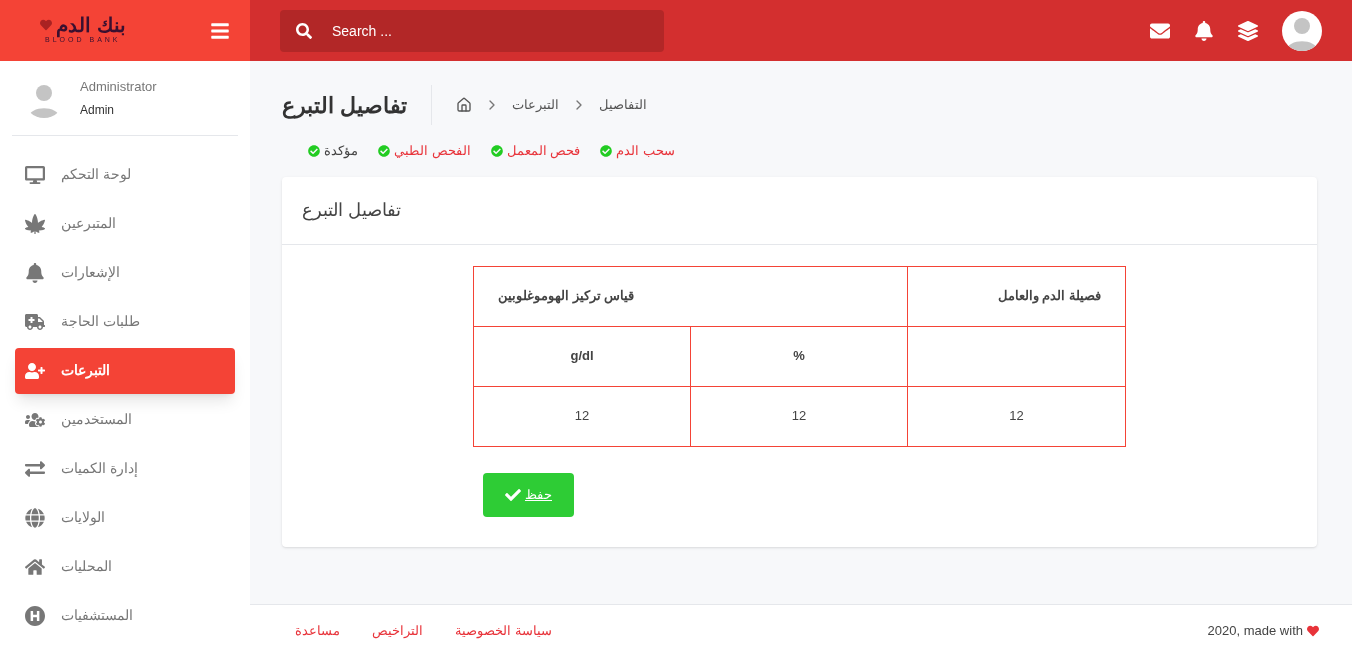  Describe the element at coordinates (35, 468) in the screenshot. I see `arrows-icon` at that location.